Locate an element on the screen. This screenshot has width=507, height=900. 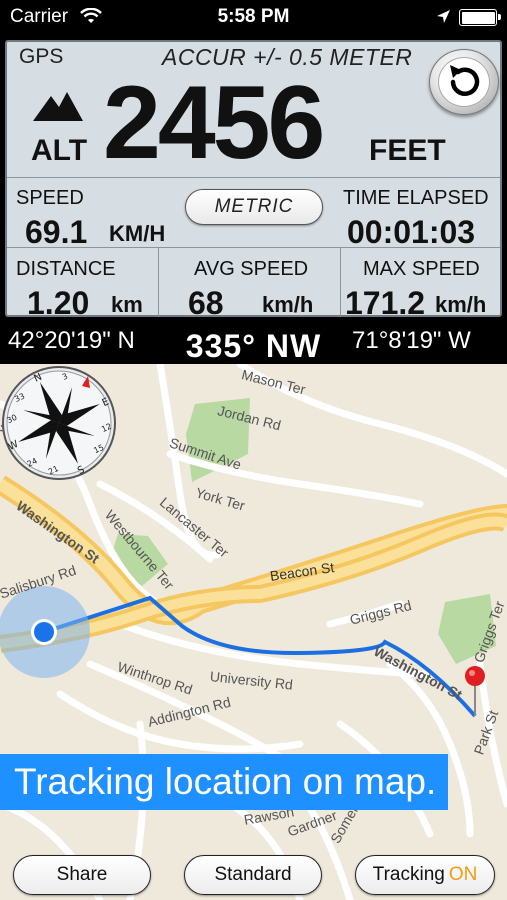
status-bar: Carrier 5:58 PM is located at coordinates (253, 17).